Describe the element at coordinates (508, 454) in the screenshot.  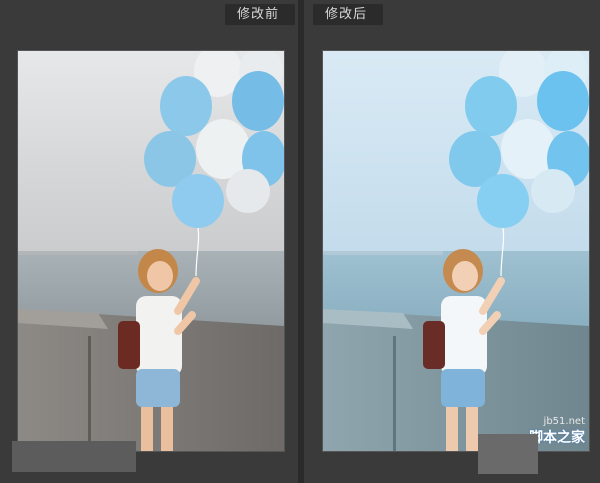
I see `caption-overlay-right` at that location.